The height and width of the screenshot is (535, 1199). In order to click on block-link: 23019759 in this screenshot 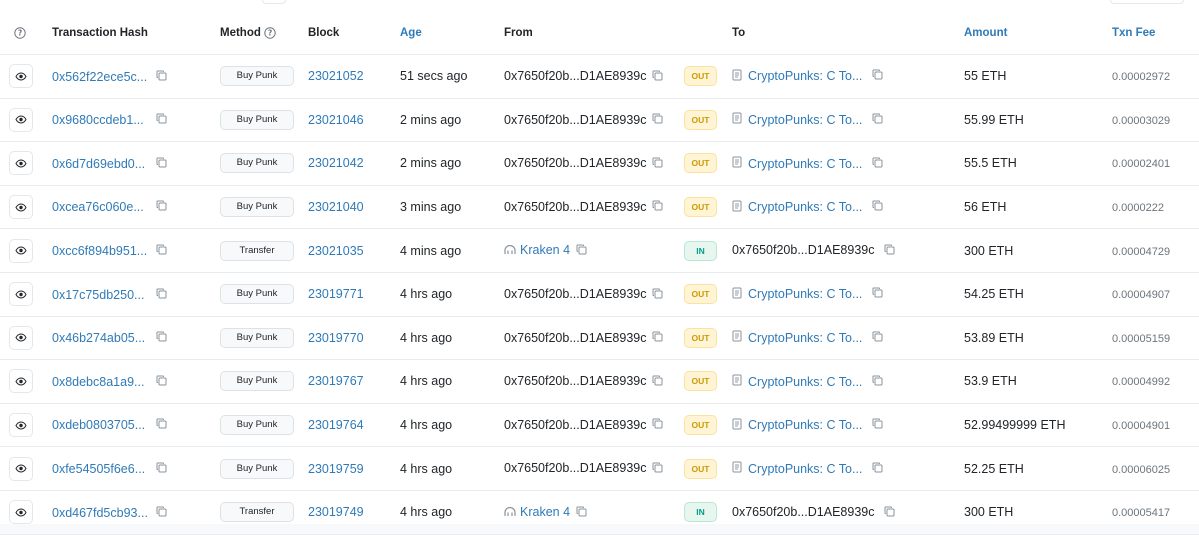, I will do `click(336, 469)`.